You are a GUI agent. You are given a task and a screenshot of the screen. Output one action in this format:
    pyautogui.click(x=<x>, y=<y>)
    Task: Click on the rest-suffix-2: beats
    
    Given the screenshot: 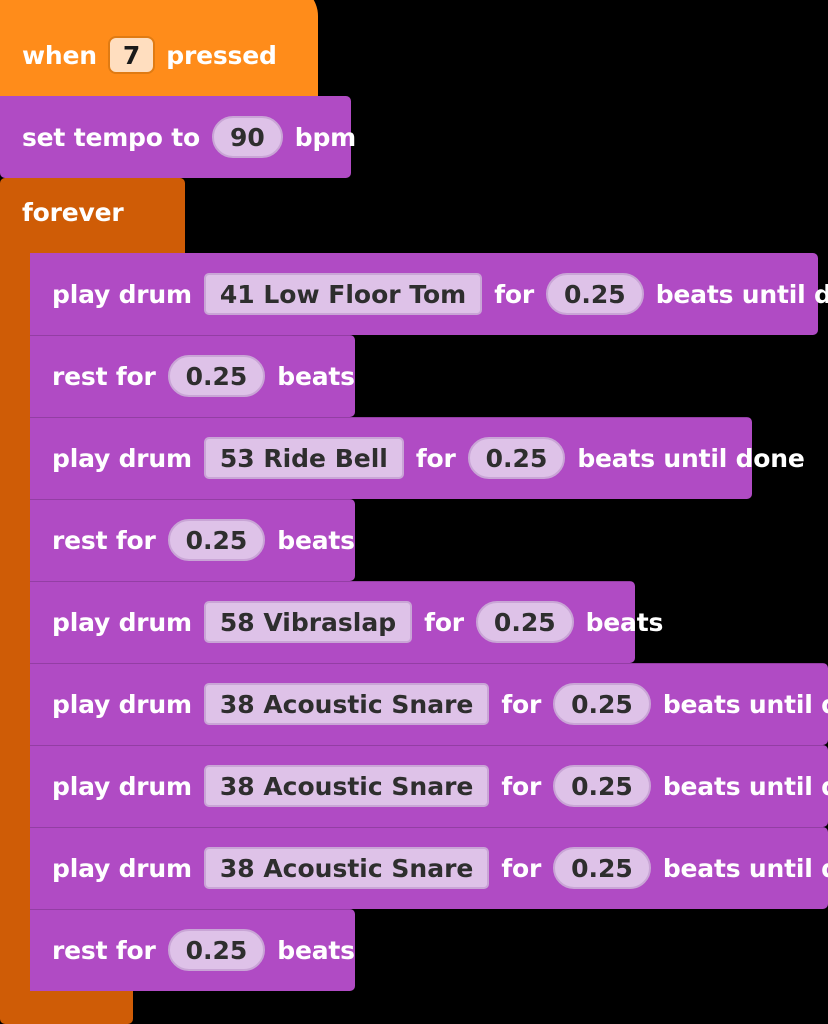 What is the action you would take?
    pyautogui.click(x=316, y=540)
    